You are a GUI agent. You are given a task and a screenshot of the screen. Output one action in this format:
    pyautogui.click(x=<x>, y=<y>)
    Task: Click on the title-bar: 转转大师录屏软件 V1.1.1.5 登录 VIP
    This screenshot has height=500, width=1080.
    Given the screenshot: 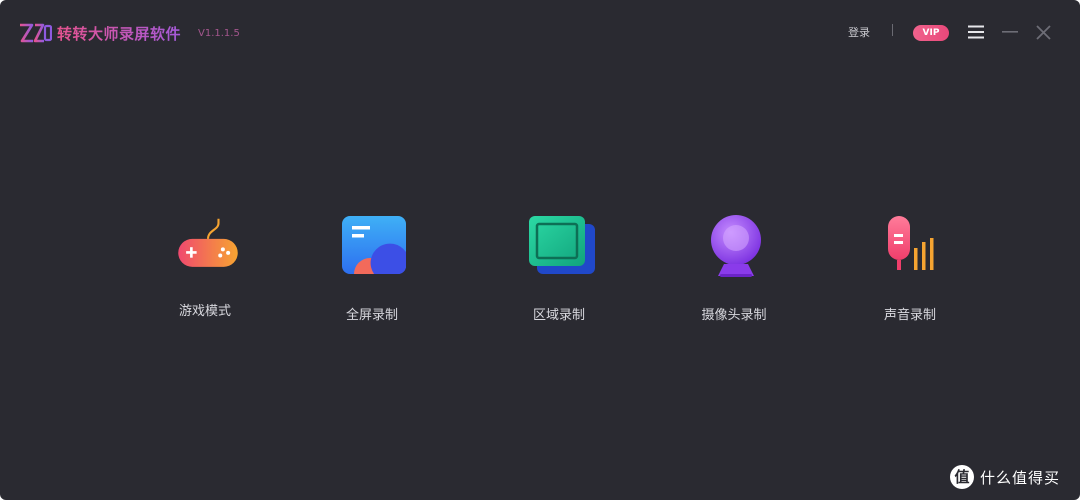 What is the action you would take?
    pyautogui.click(x=540, y=32)
    